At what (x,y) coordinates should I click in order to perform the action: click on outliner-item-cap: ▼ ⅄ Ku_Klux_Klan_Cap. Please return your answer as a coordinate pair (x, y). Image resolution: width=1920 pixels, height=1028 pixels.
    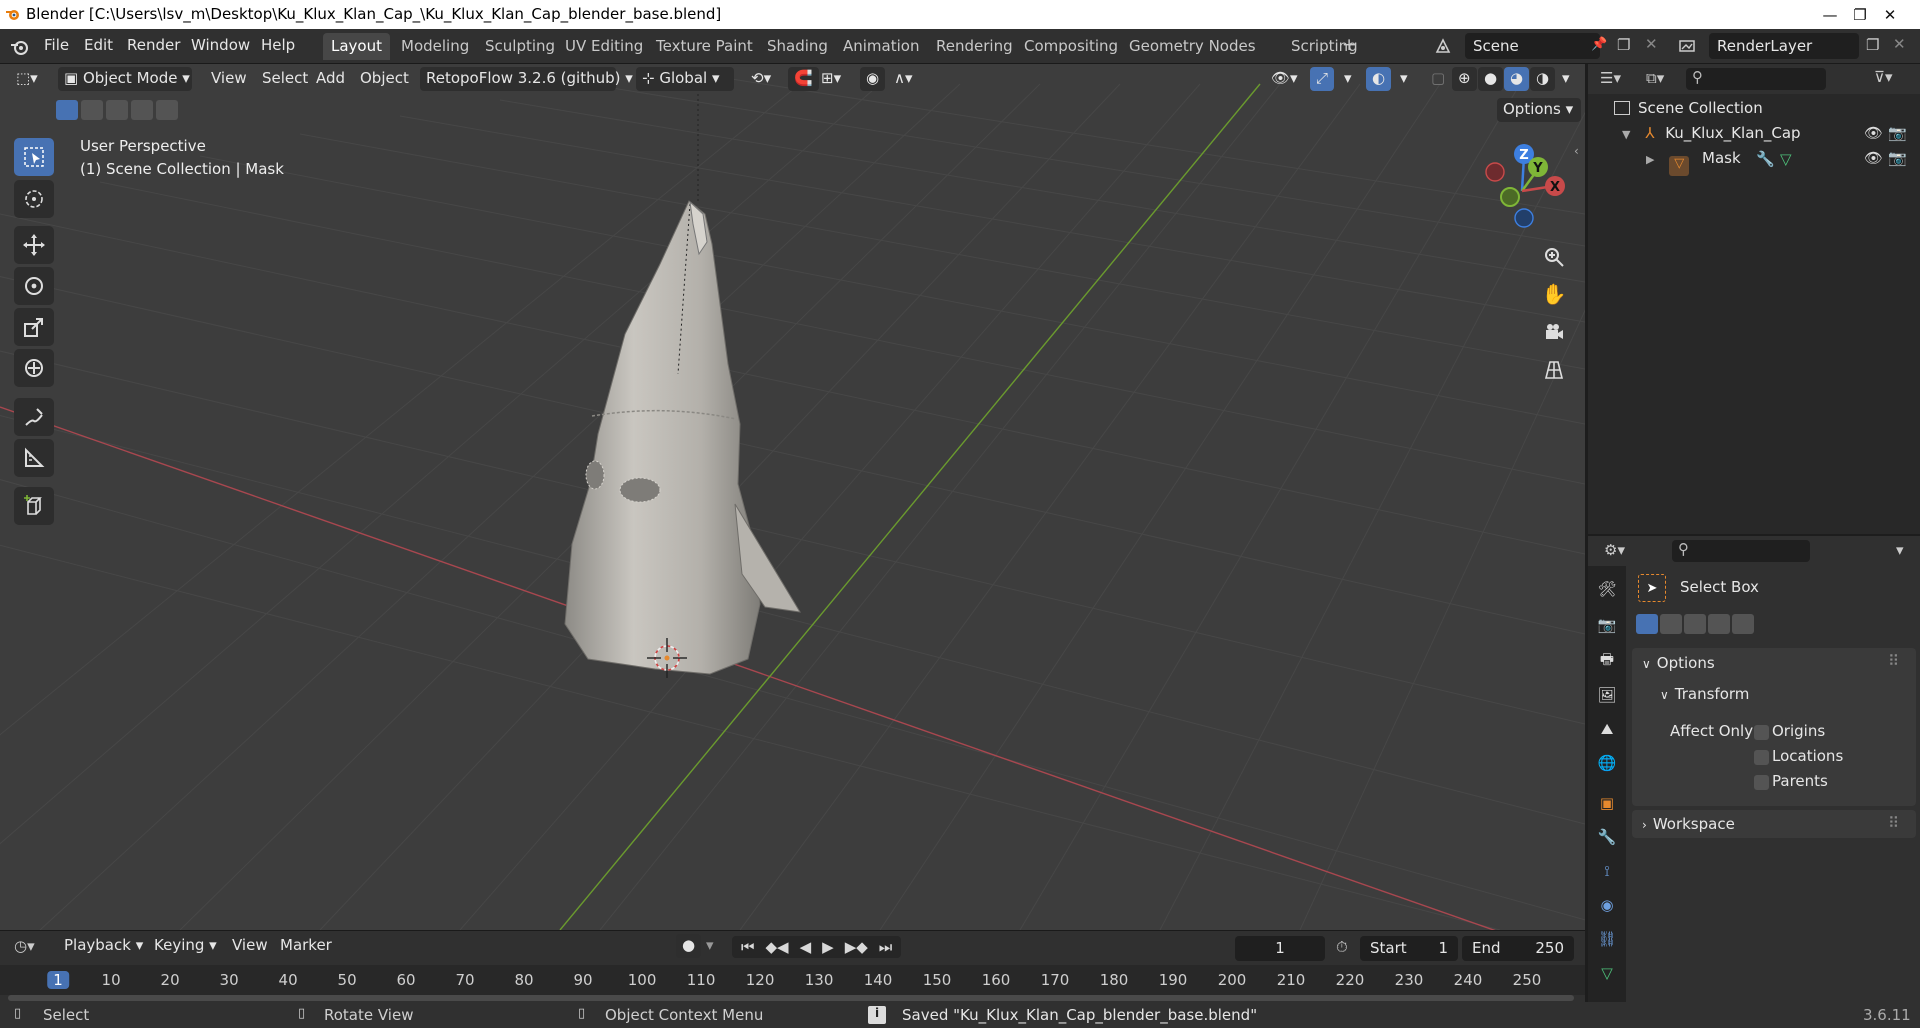
    Looking at the image, I should click on (1711, 133).